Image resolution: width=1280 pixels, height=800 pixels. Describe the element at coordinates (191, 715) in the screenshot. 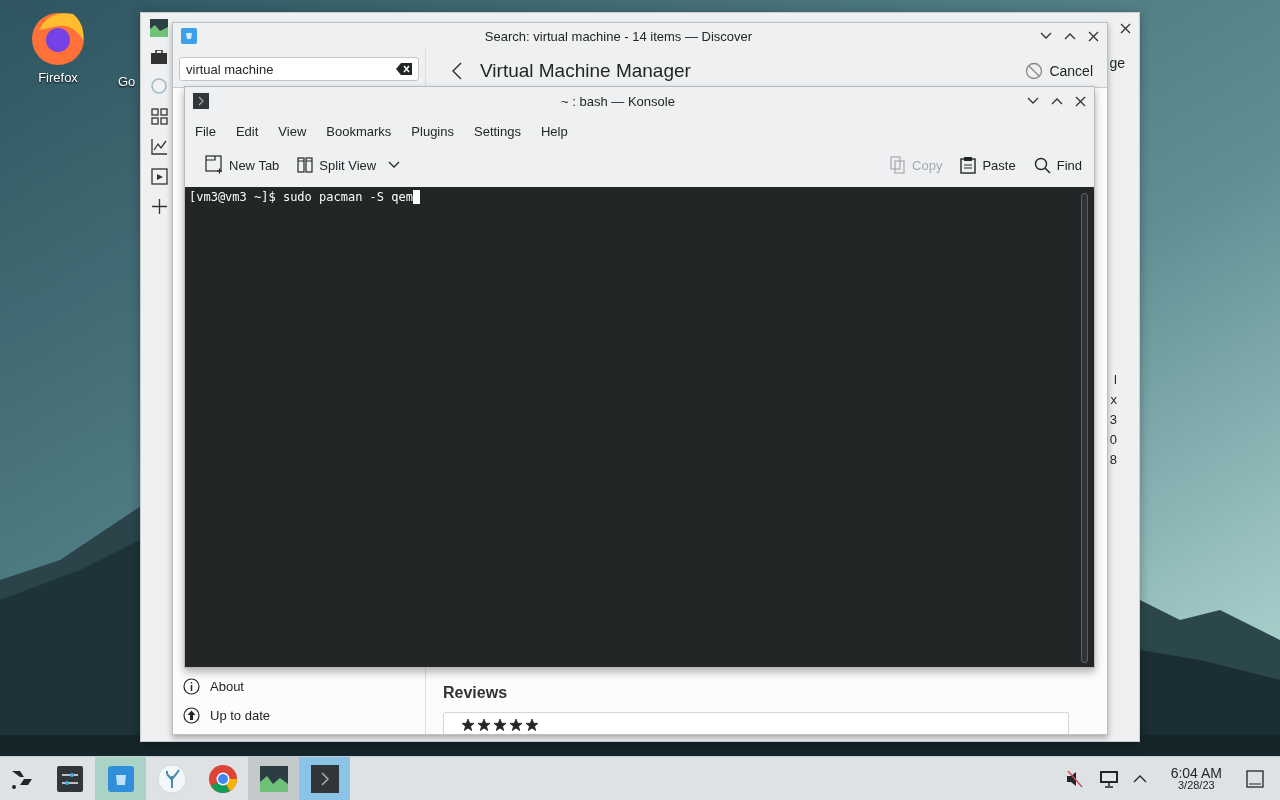

I see `upload-icon` at that location.